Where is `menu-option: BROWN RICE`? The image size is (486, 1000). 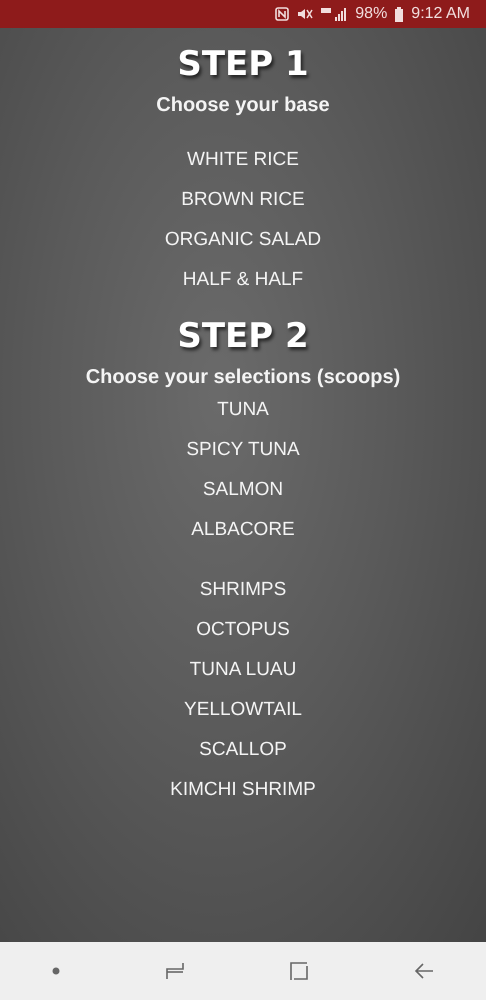
menu-option: BROWN RICE is located at coordinates (243, 200).